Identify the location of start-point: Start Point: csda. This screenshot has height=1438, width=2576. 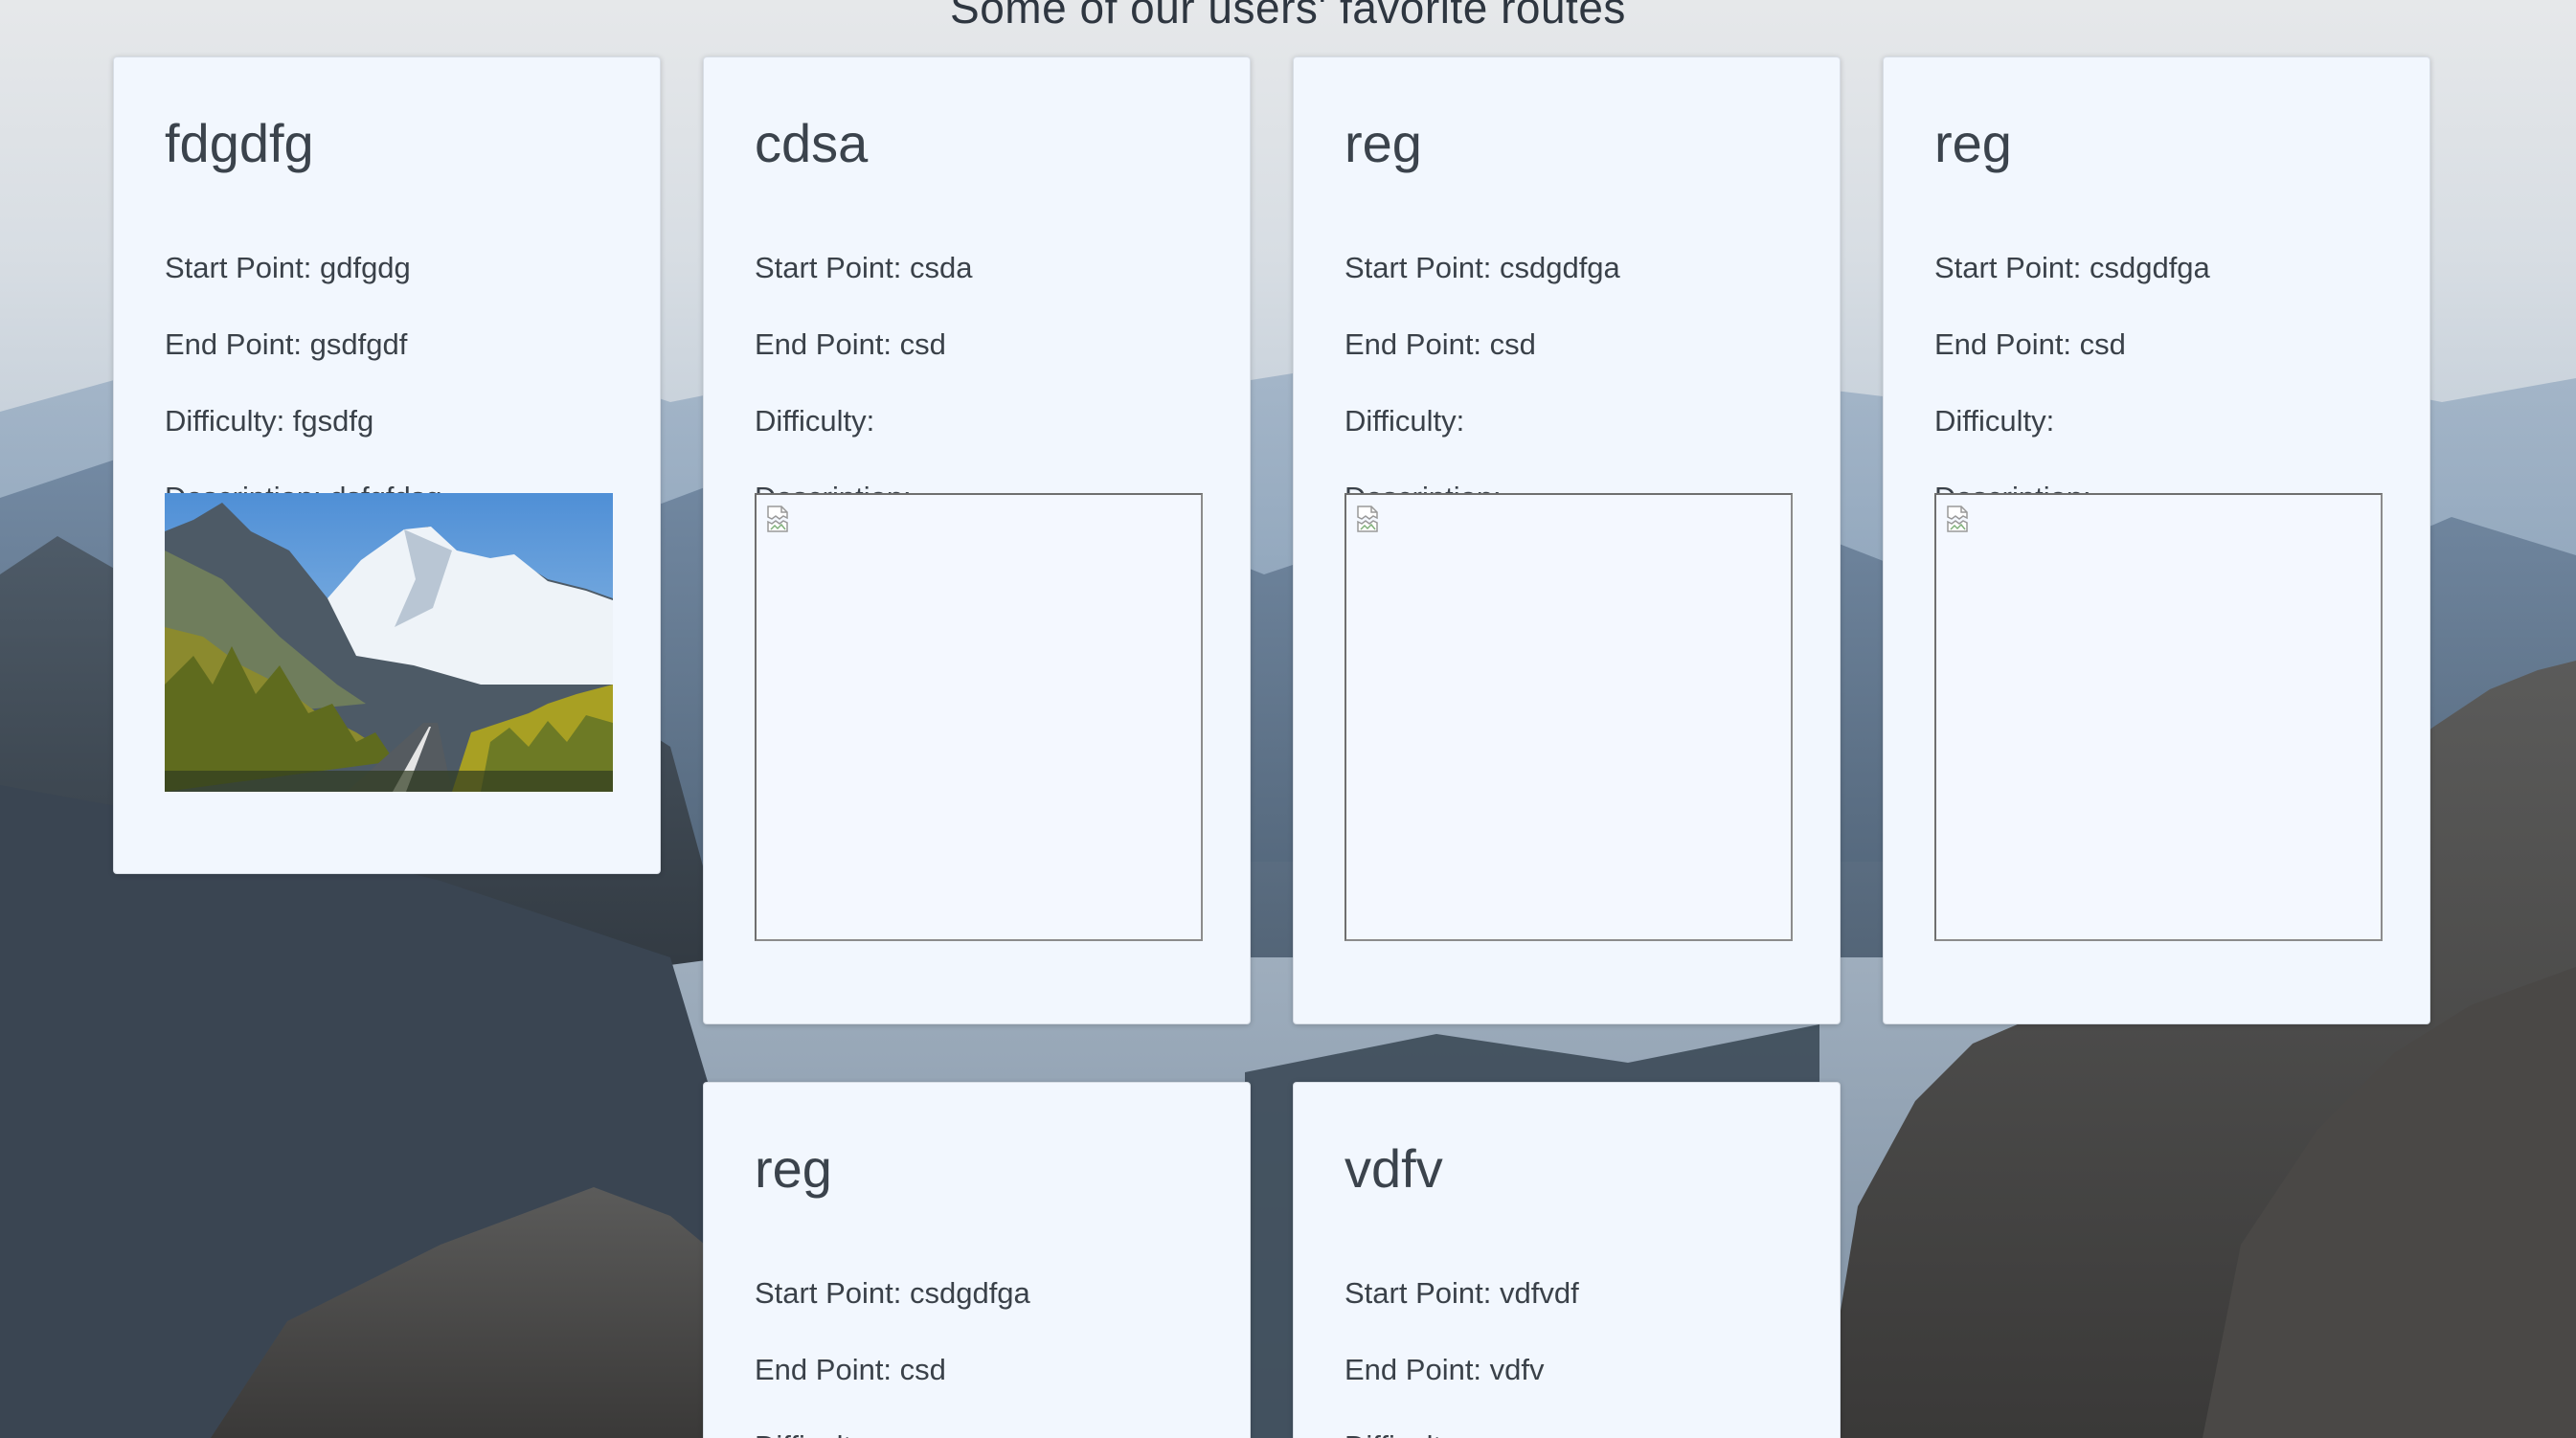
(863, 267).